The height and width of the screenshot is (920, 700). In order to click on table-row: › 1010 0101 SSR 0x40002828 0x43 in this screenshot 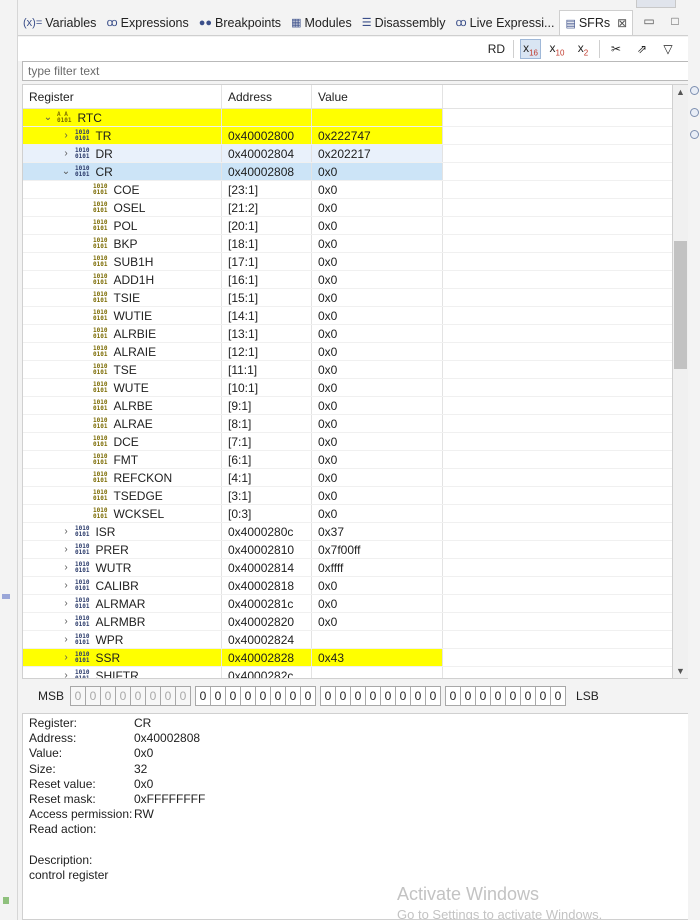, I will do `click(347, 658)`.